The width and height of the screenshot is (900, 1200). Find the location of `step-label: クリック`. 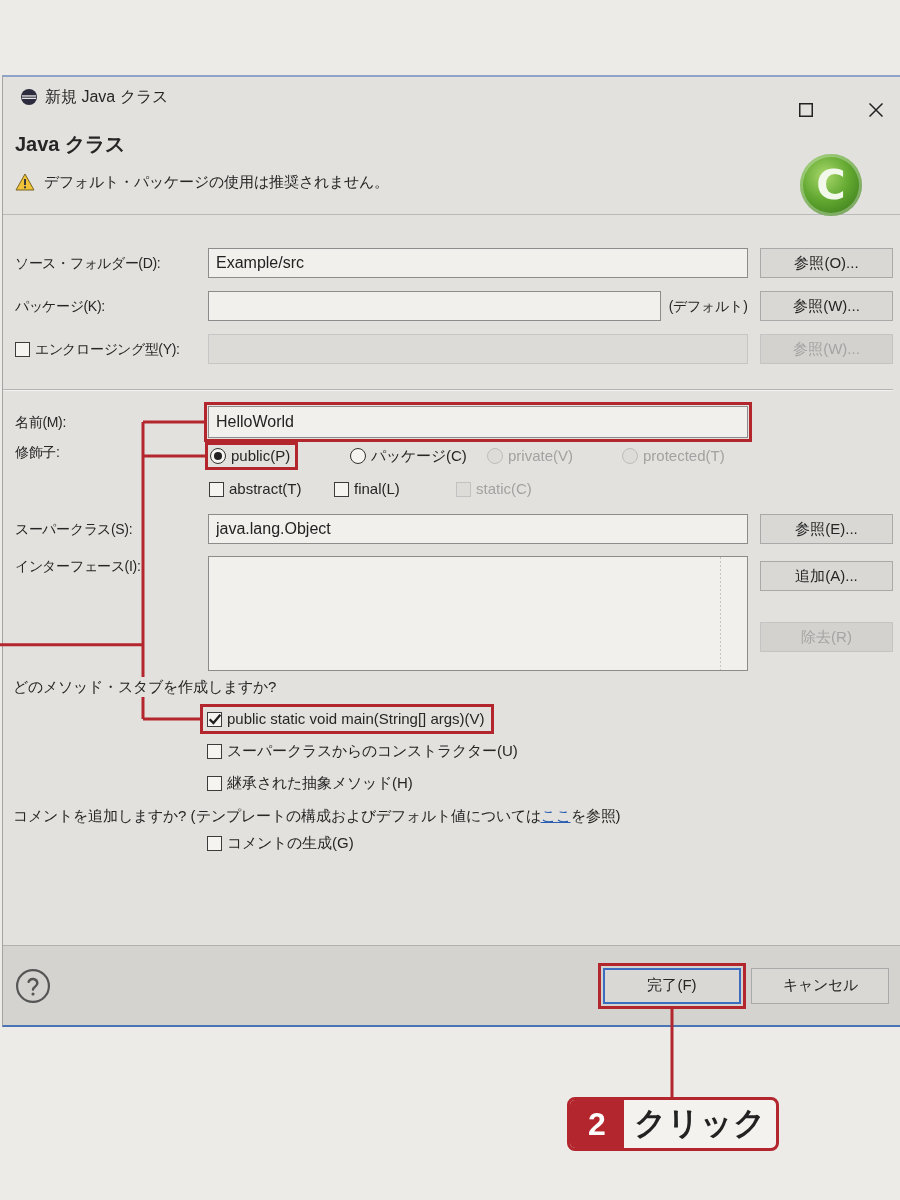

step-label: クリック is located at coordinates (700, 1123).